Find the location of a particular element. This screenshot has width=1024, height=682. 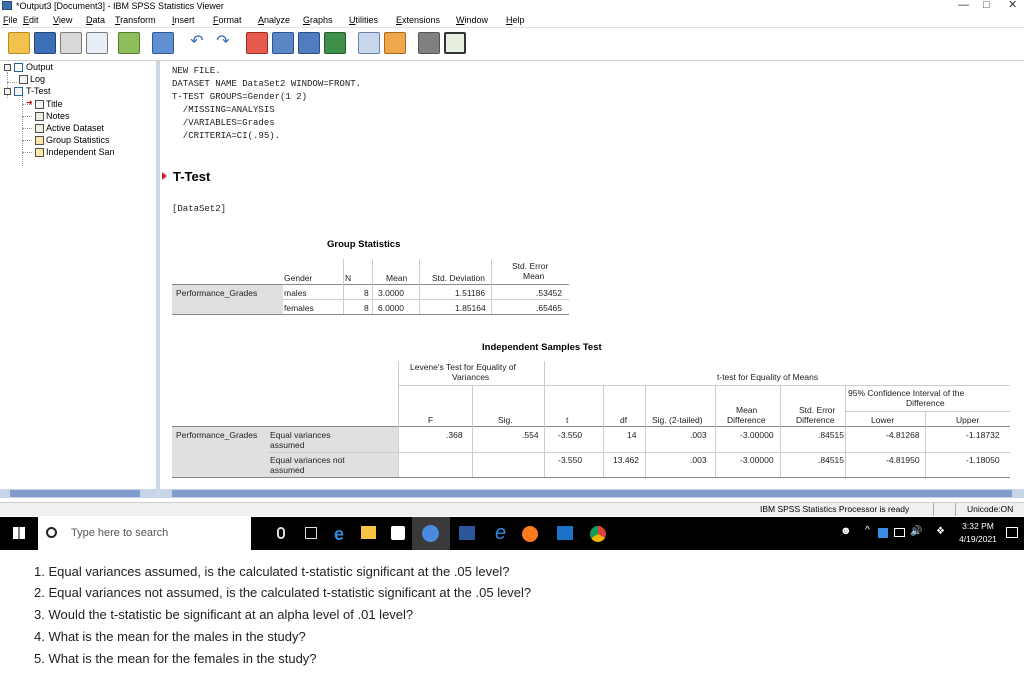

export-icon is located at coordinates (129, 43).